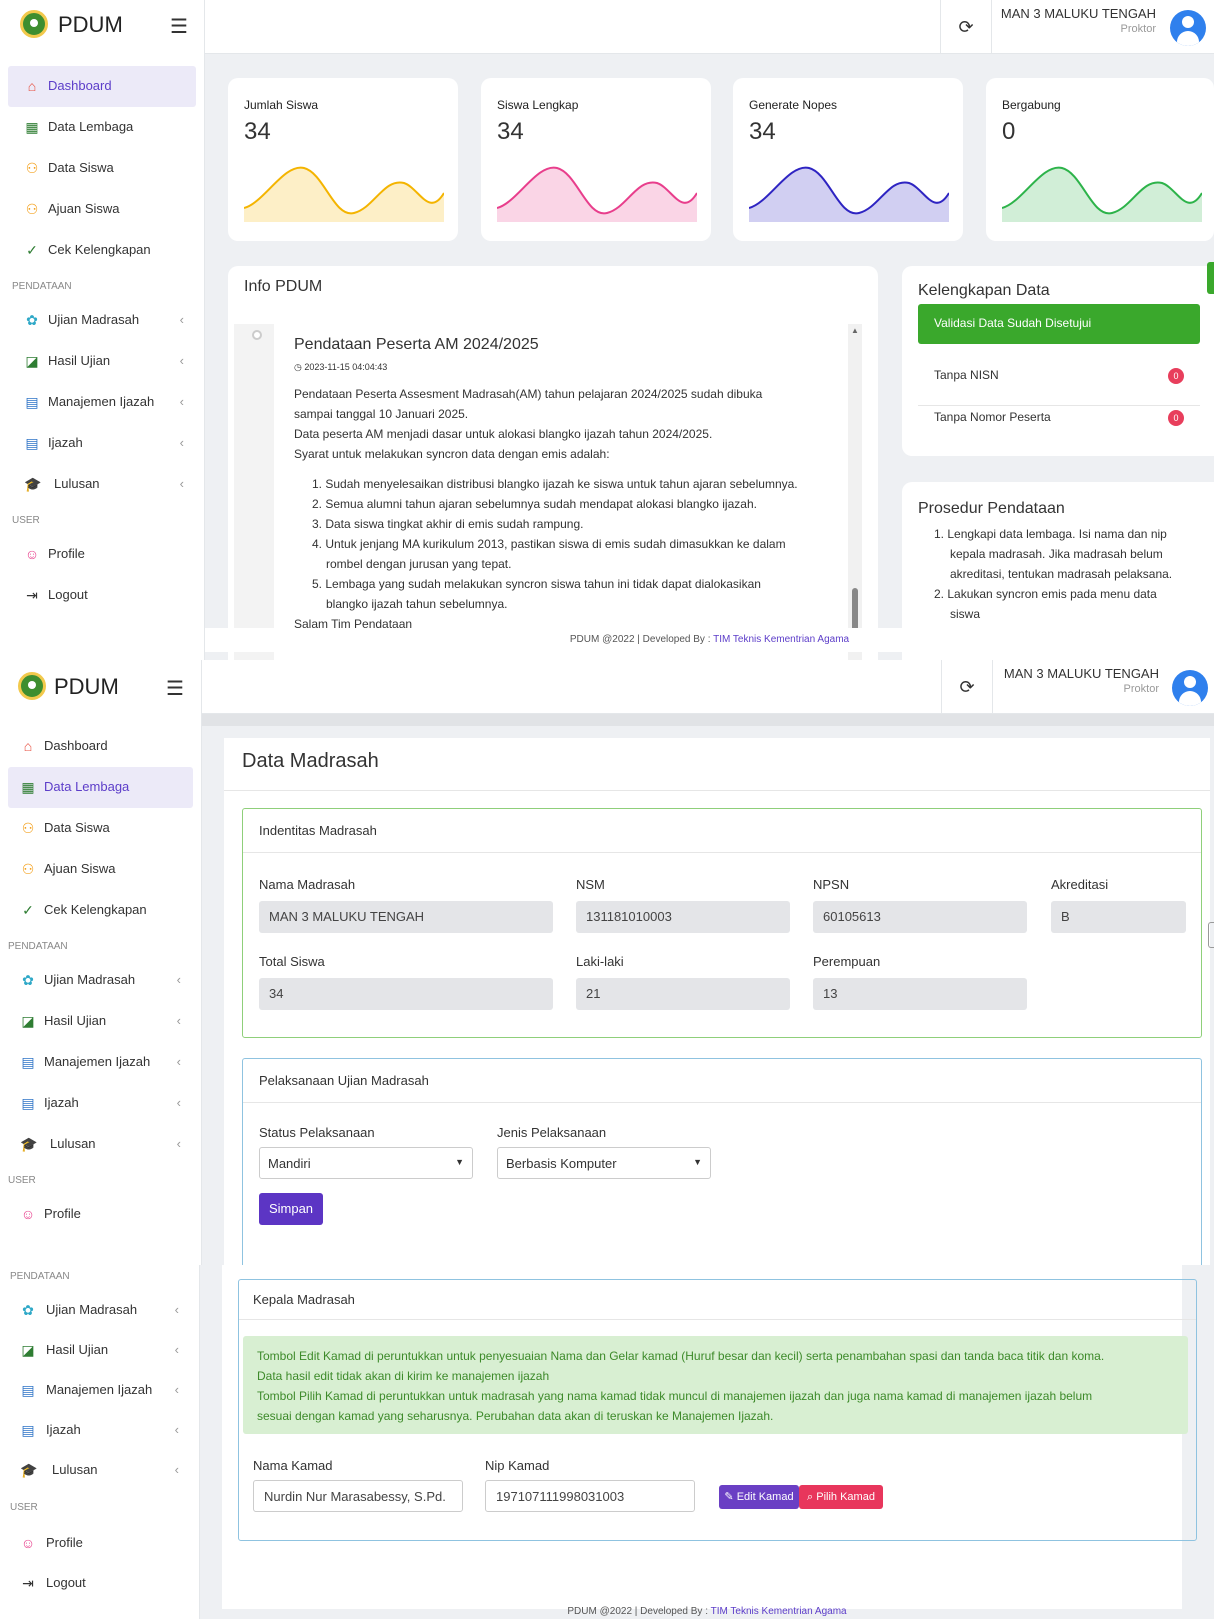  What do you see at coordinates (1061, 574) in the screenshot?
I see `list-item: akreditasi, tentukan madrasah pelaksana.` at bounding box center [1061, 574].